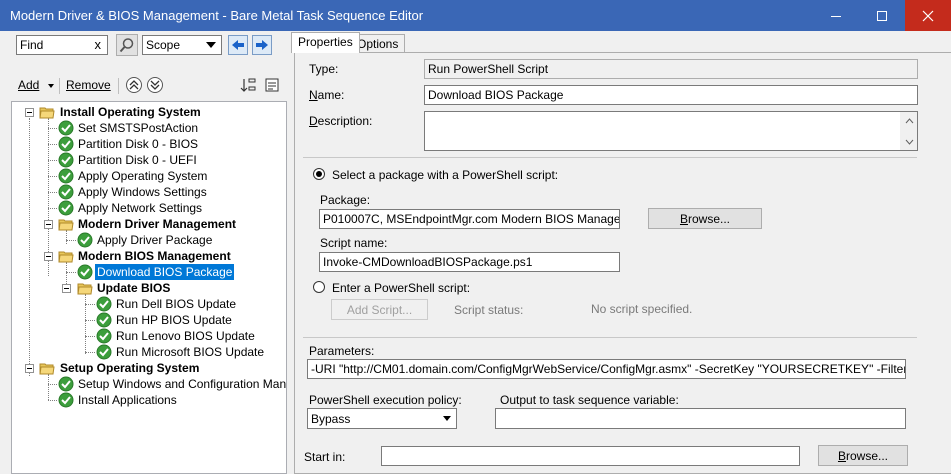 The width and height of the screenshot is (951, 474). What do you see at coordinates (342, 351) in the screenshot?
I see `parameters-label: Parameters:` at bounding box center [342, 351].